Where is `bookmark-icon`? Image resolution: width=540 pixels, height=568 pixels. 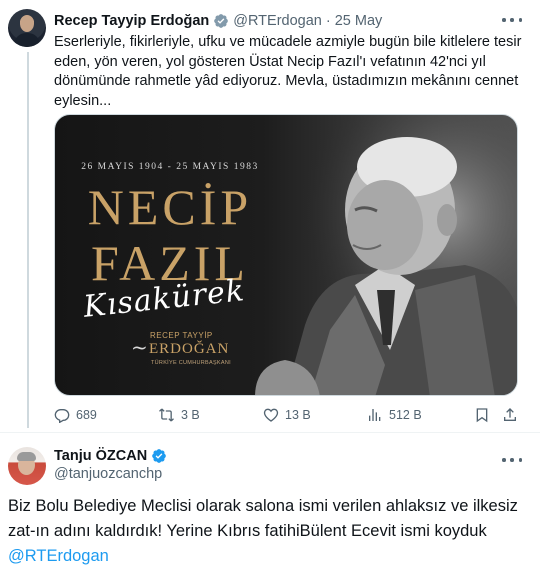 bookmark-icon is located at coordinates (482, 415).